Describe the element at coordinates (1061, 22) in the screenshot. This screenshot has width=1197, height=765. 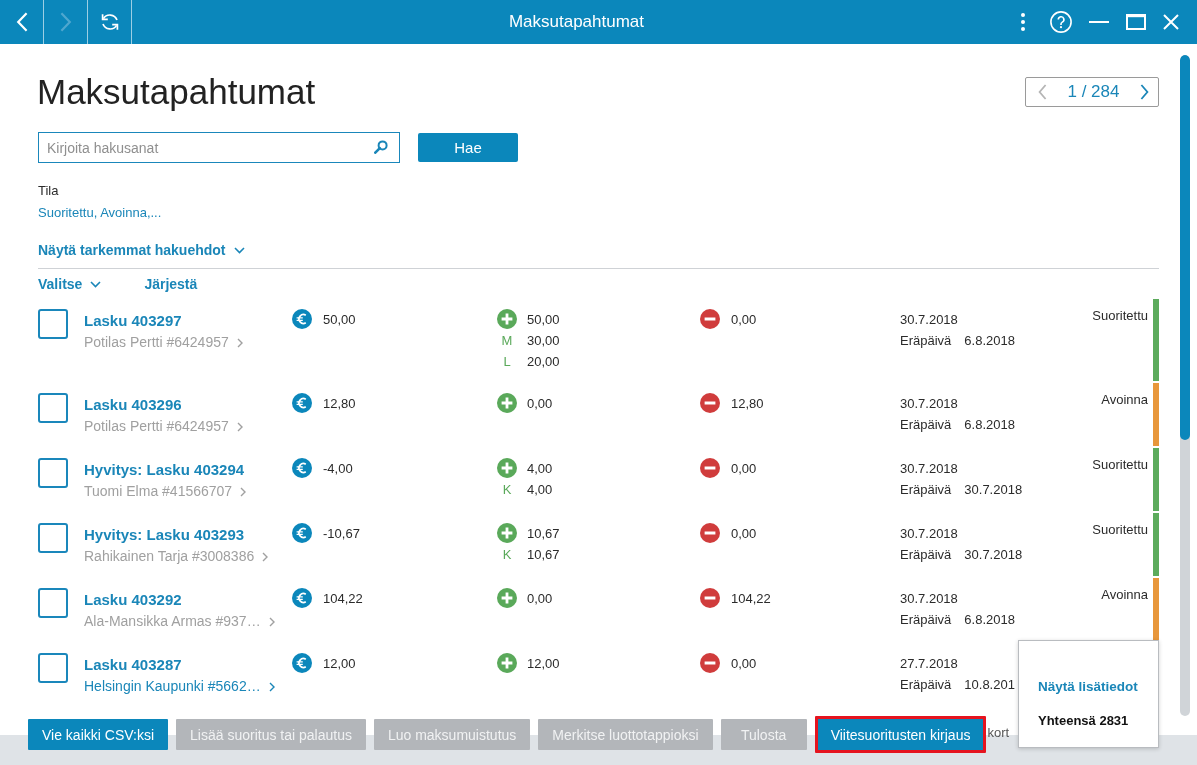
I see `help-icon` at that location.